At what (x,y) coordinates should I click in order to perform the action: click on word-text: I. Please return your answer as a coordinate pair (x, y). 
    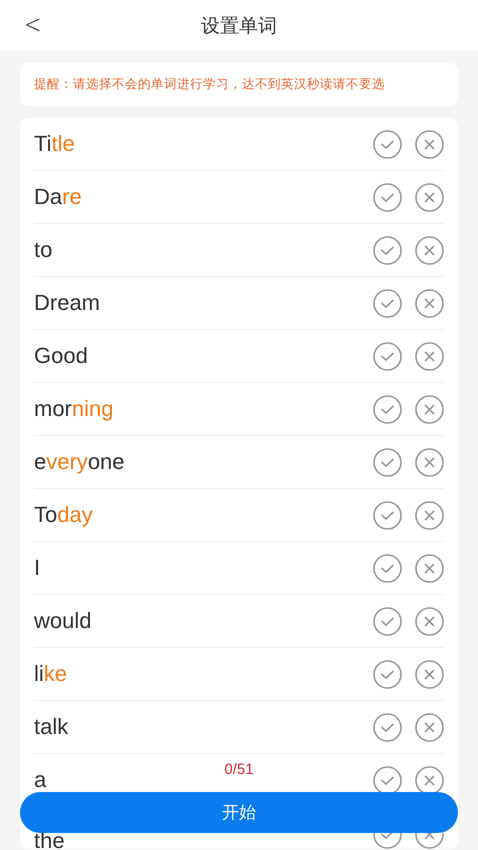
    Looking at the image, I should click on (37, 568).